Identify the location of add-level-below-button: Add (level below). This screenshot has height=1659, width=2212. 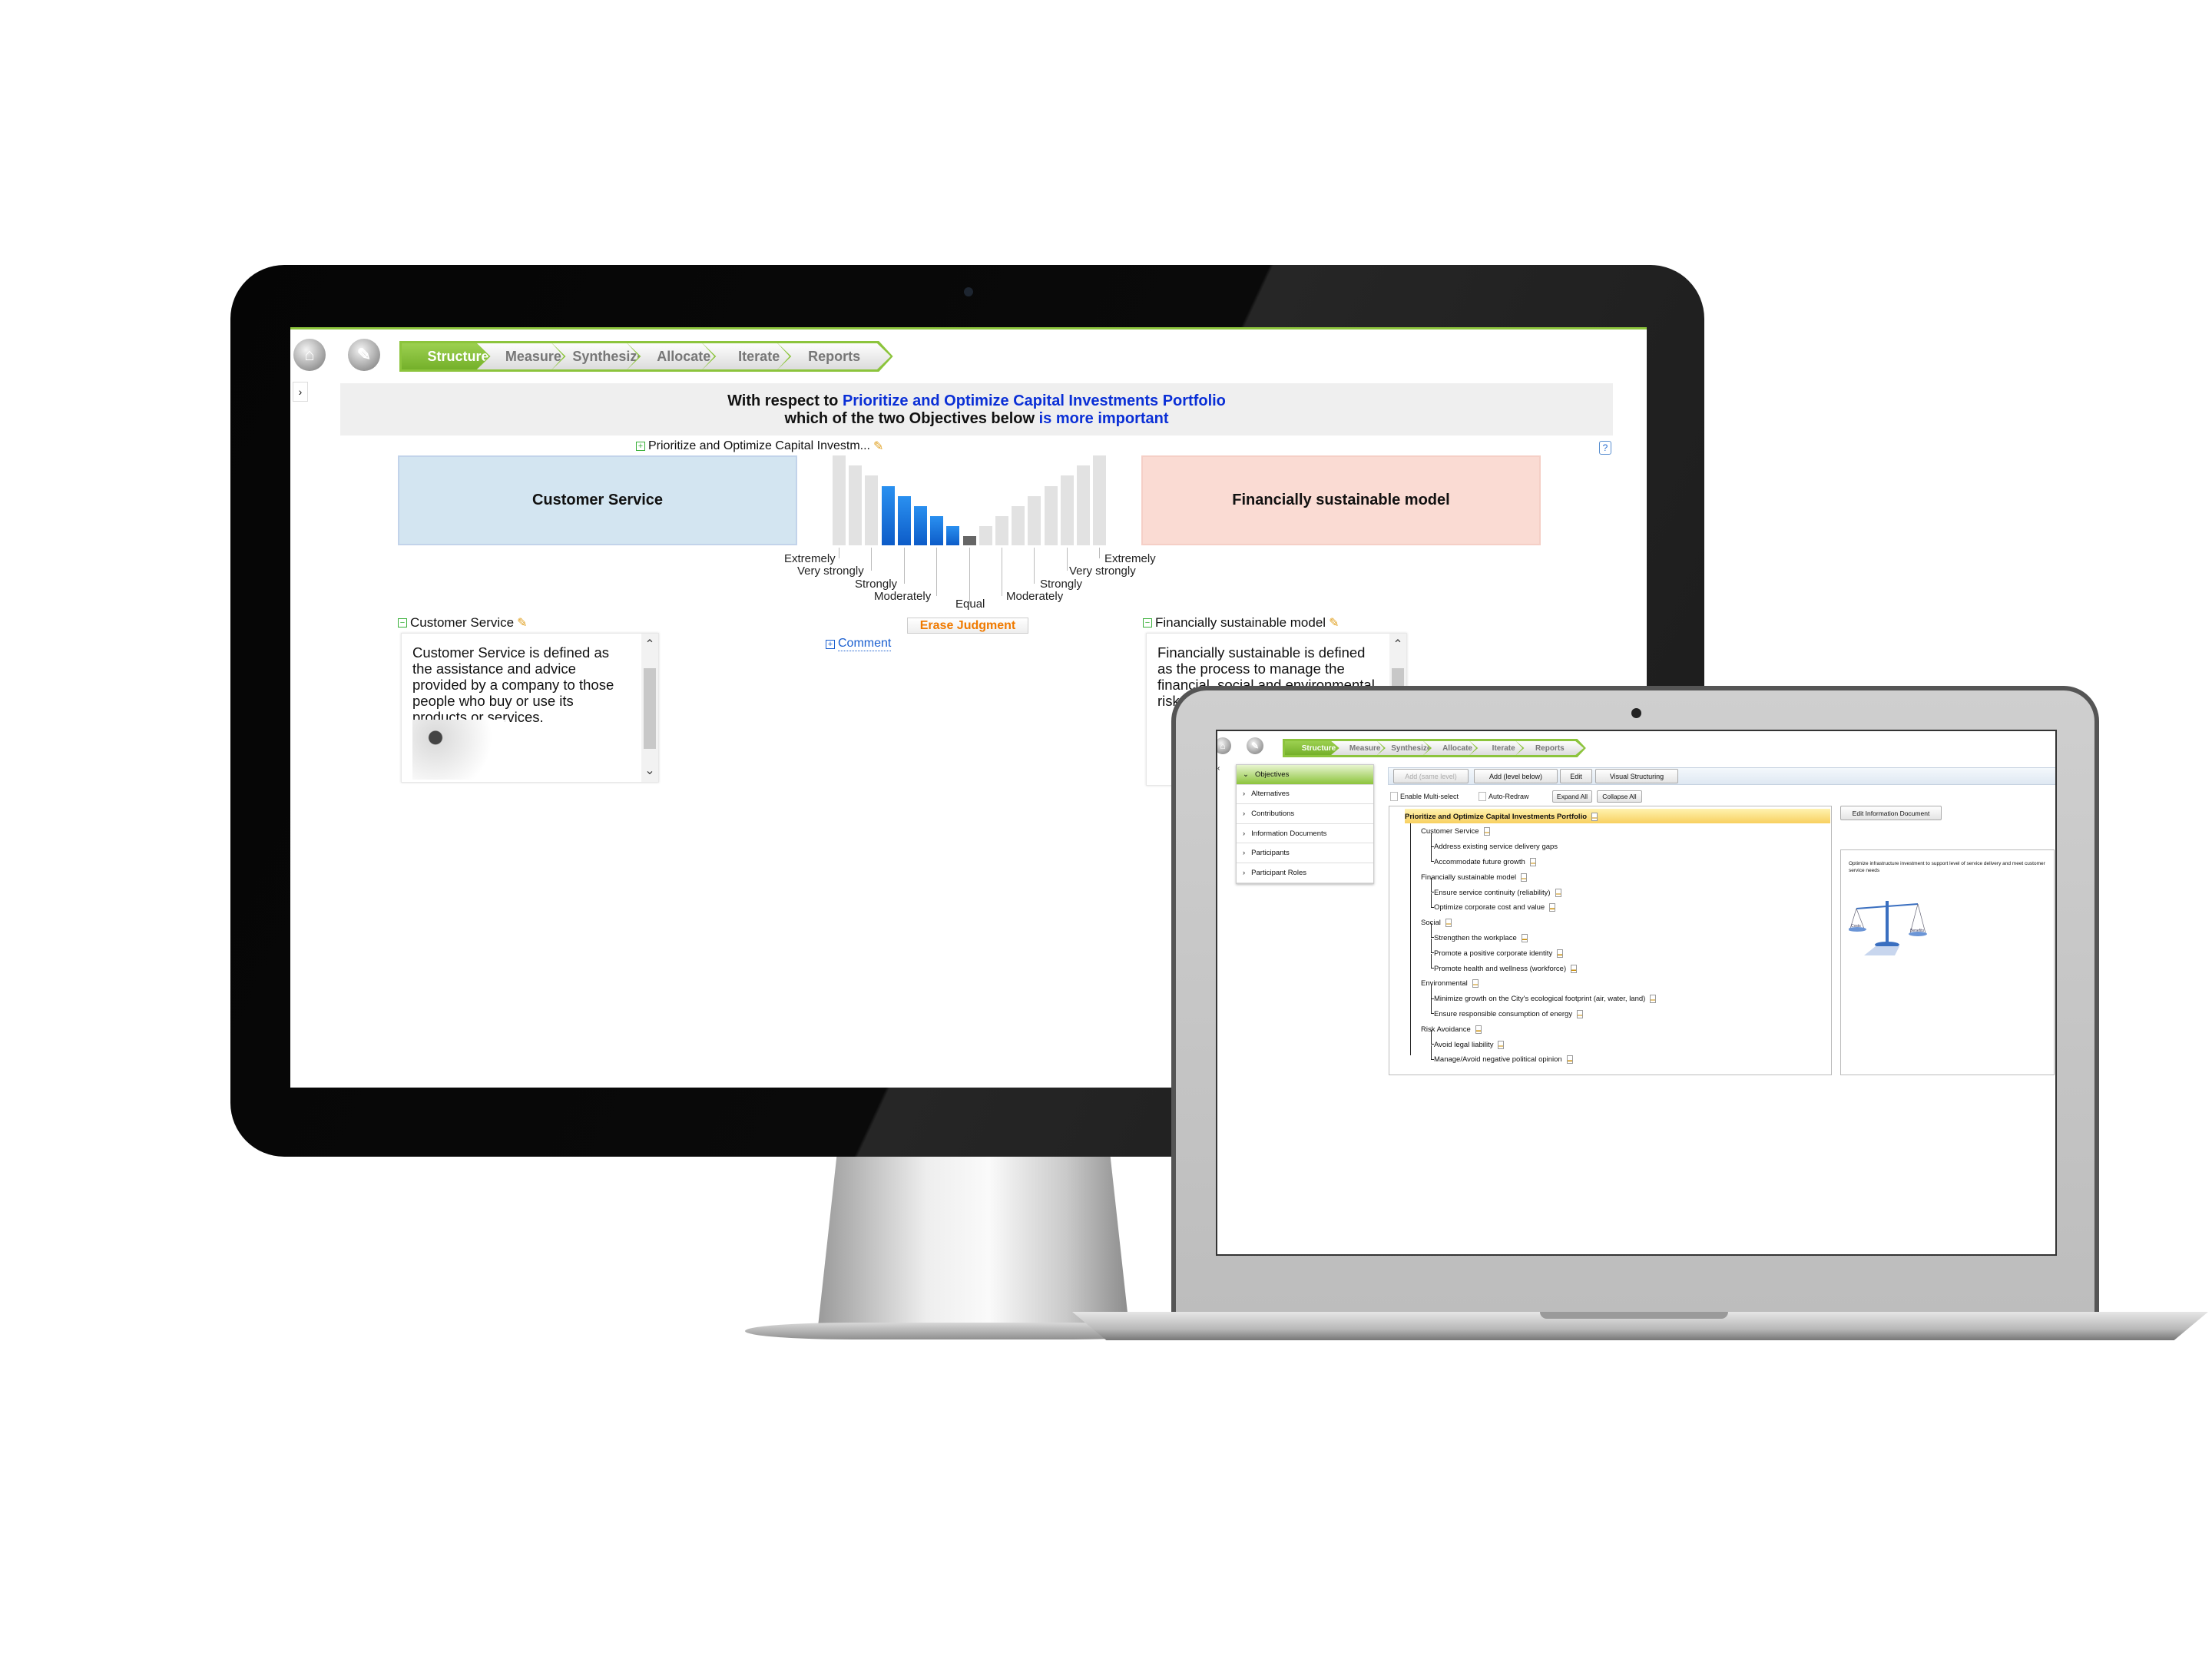
(1516, 776).